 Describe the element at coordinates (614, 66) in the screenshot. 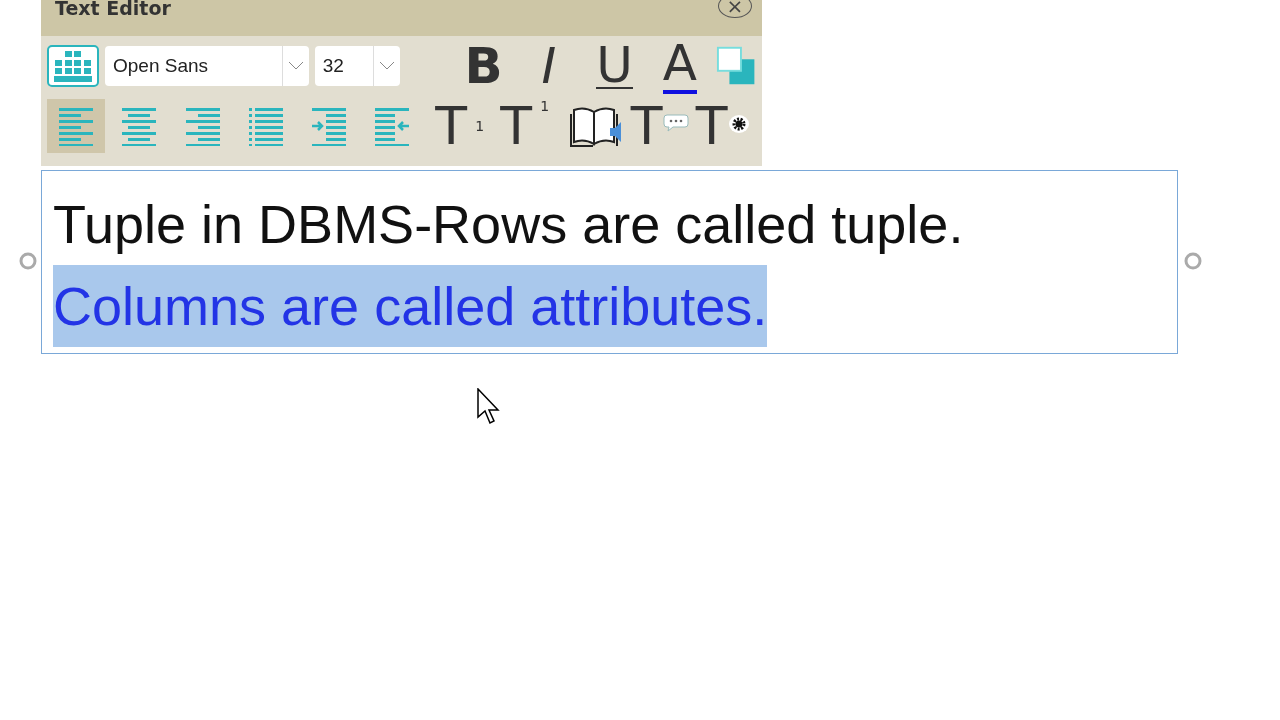

I see `underline-button: U` at that location.